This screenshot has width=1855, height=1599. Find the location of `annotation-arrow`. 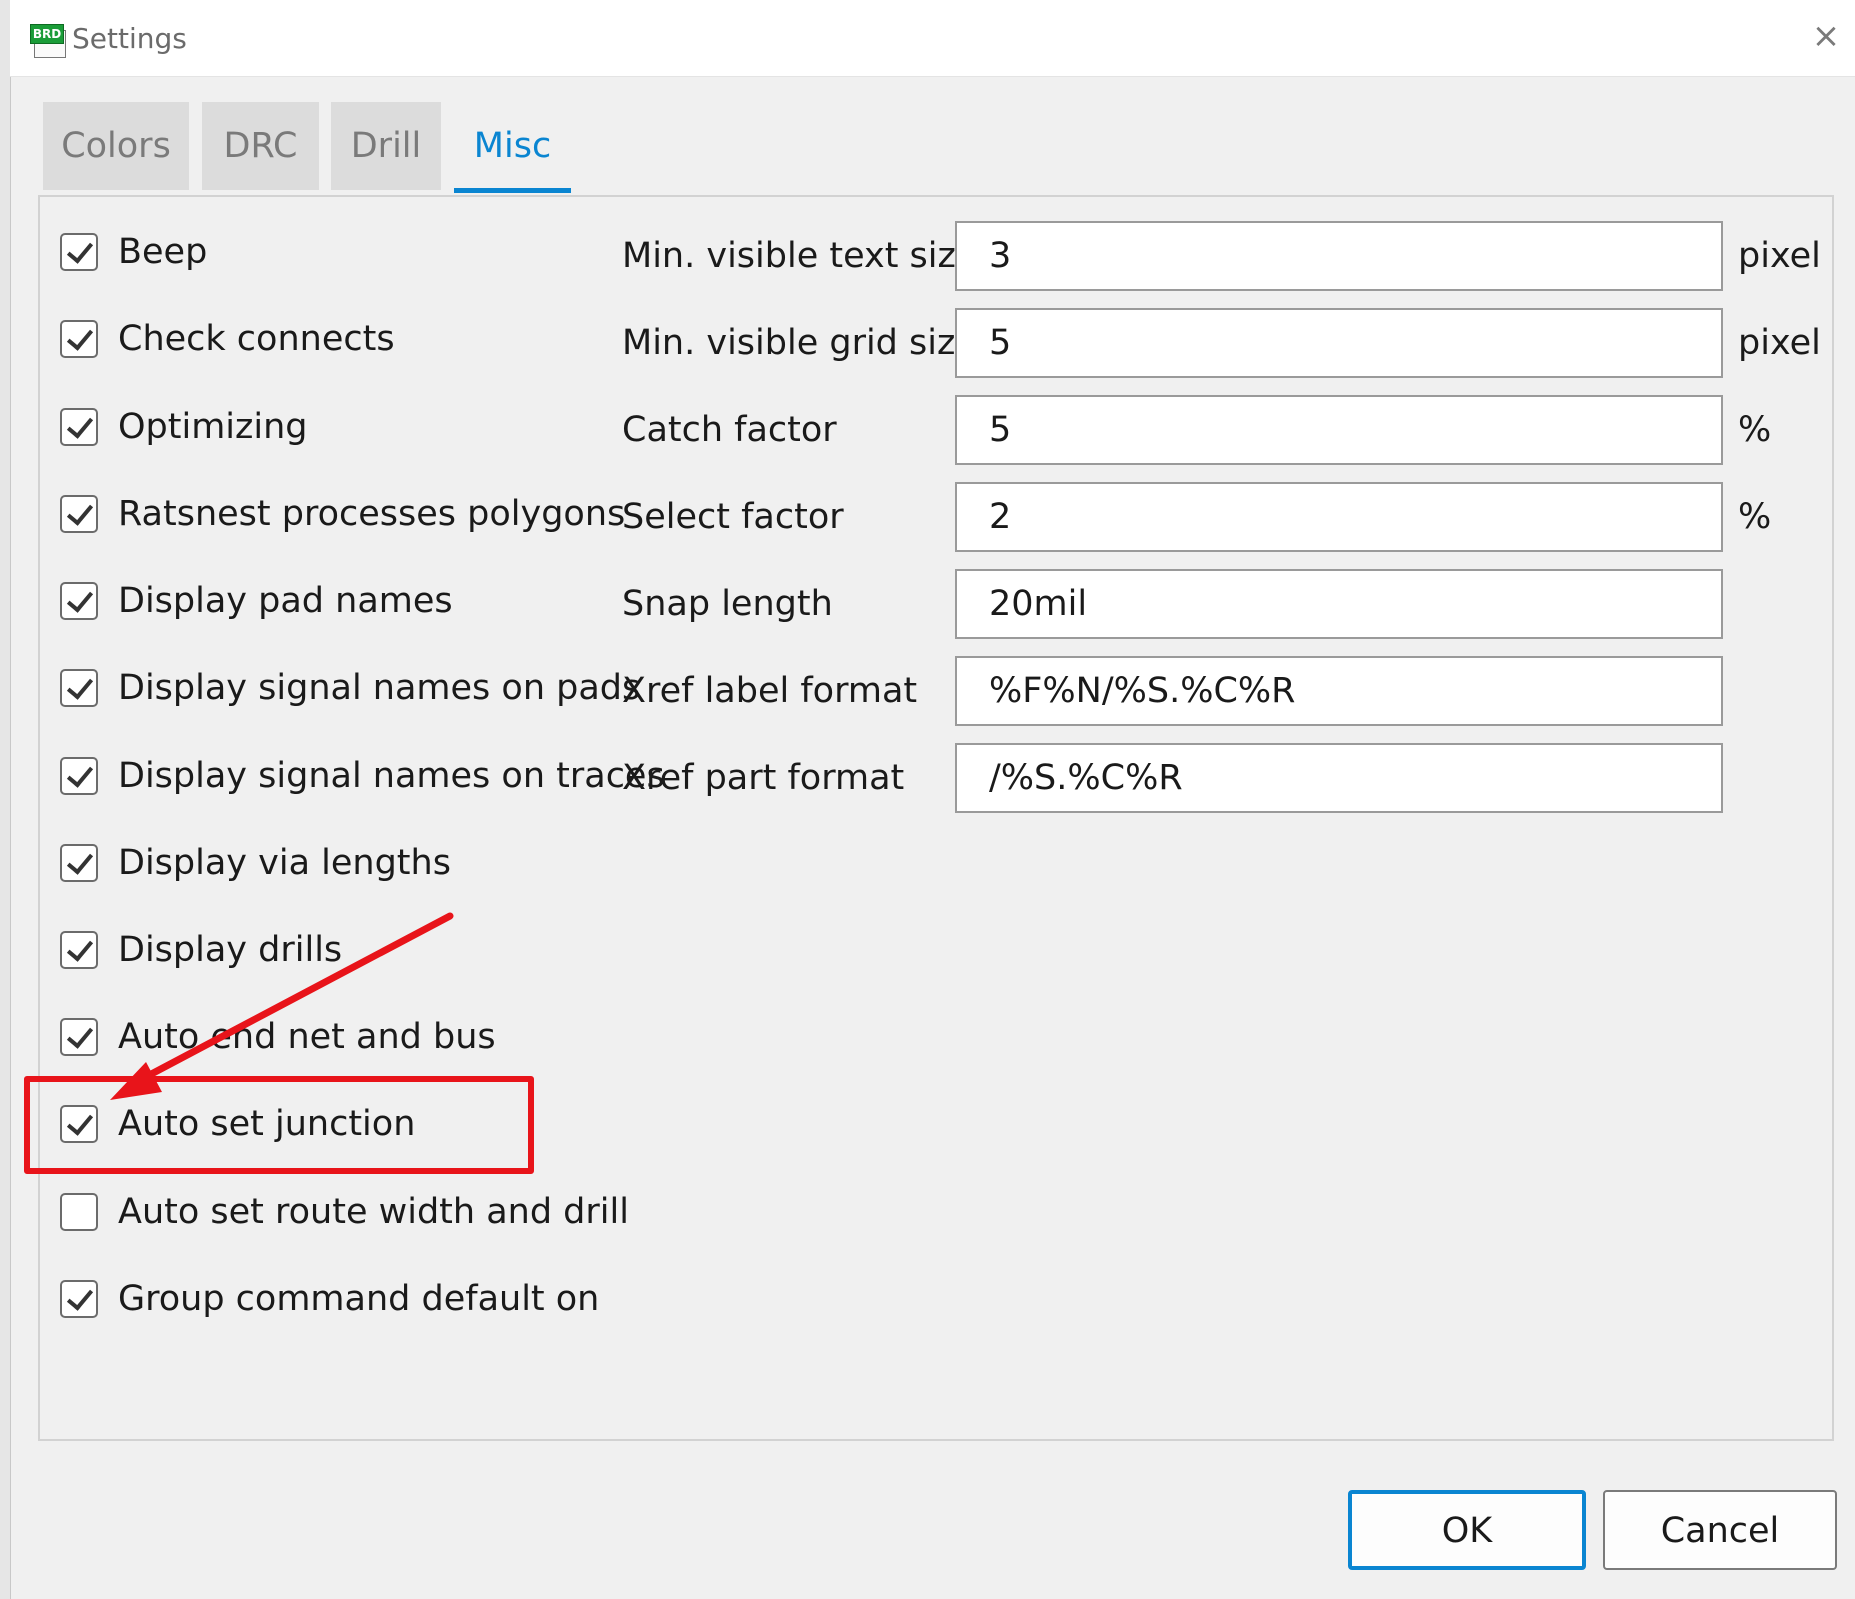

annotation-arrow is located at coordinates (282, 1006).